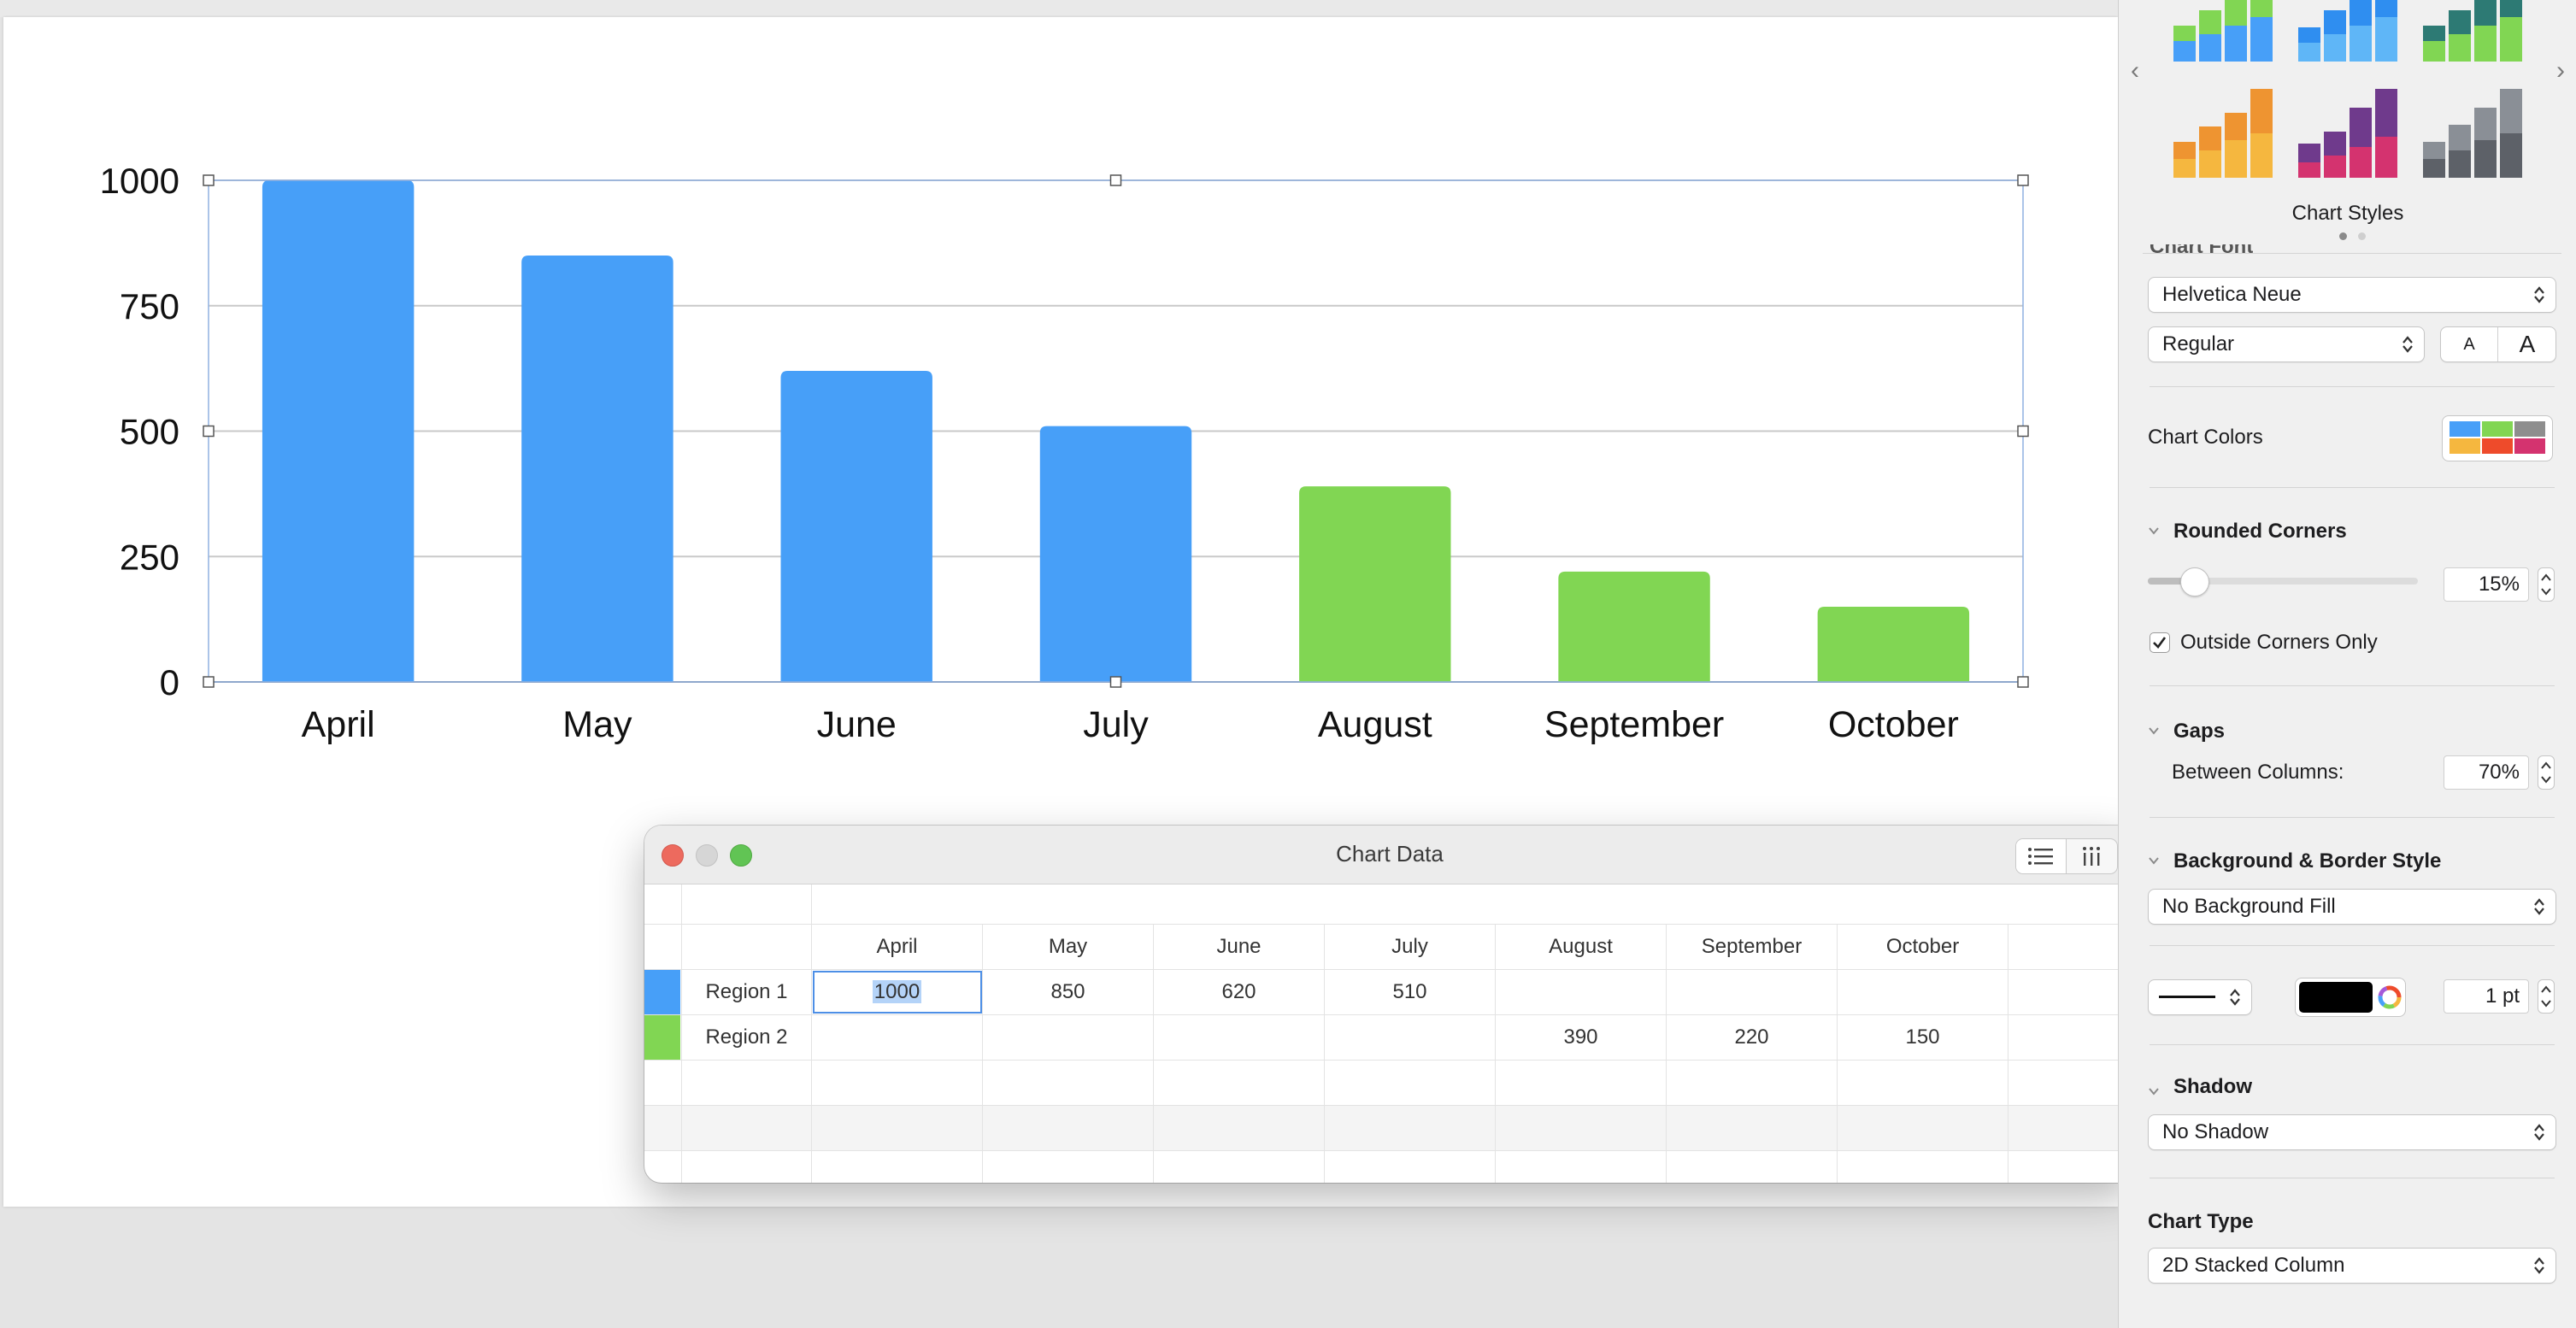 This screenshot has width=2576, height=1328. I want to click on between-columns-stepper, so click(2546, 772).